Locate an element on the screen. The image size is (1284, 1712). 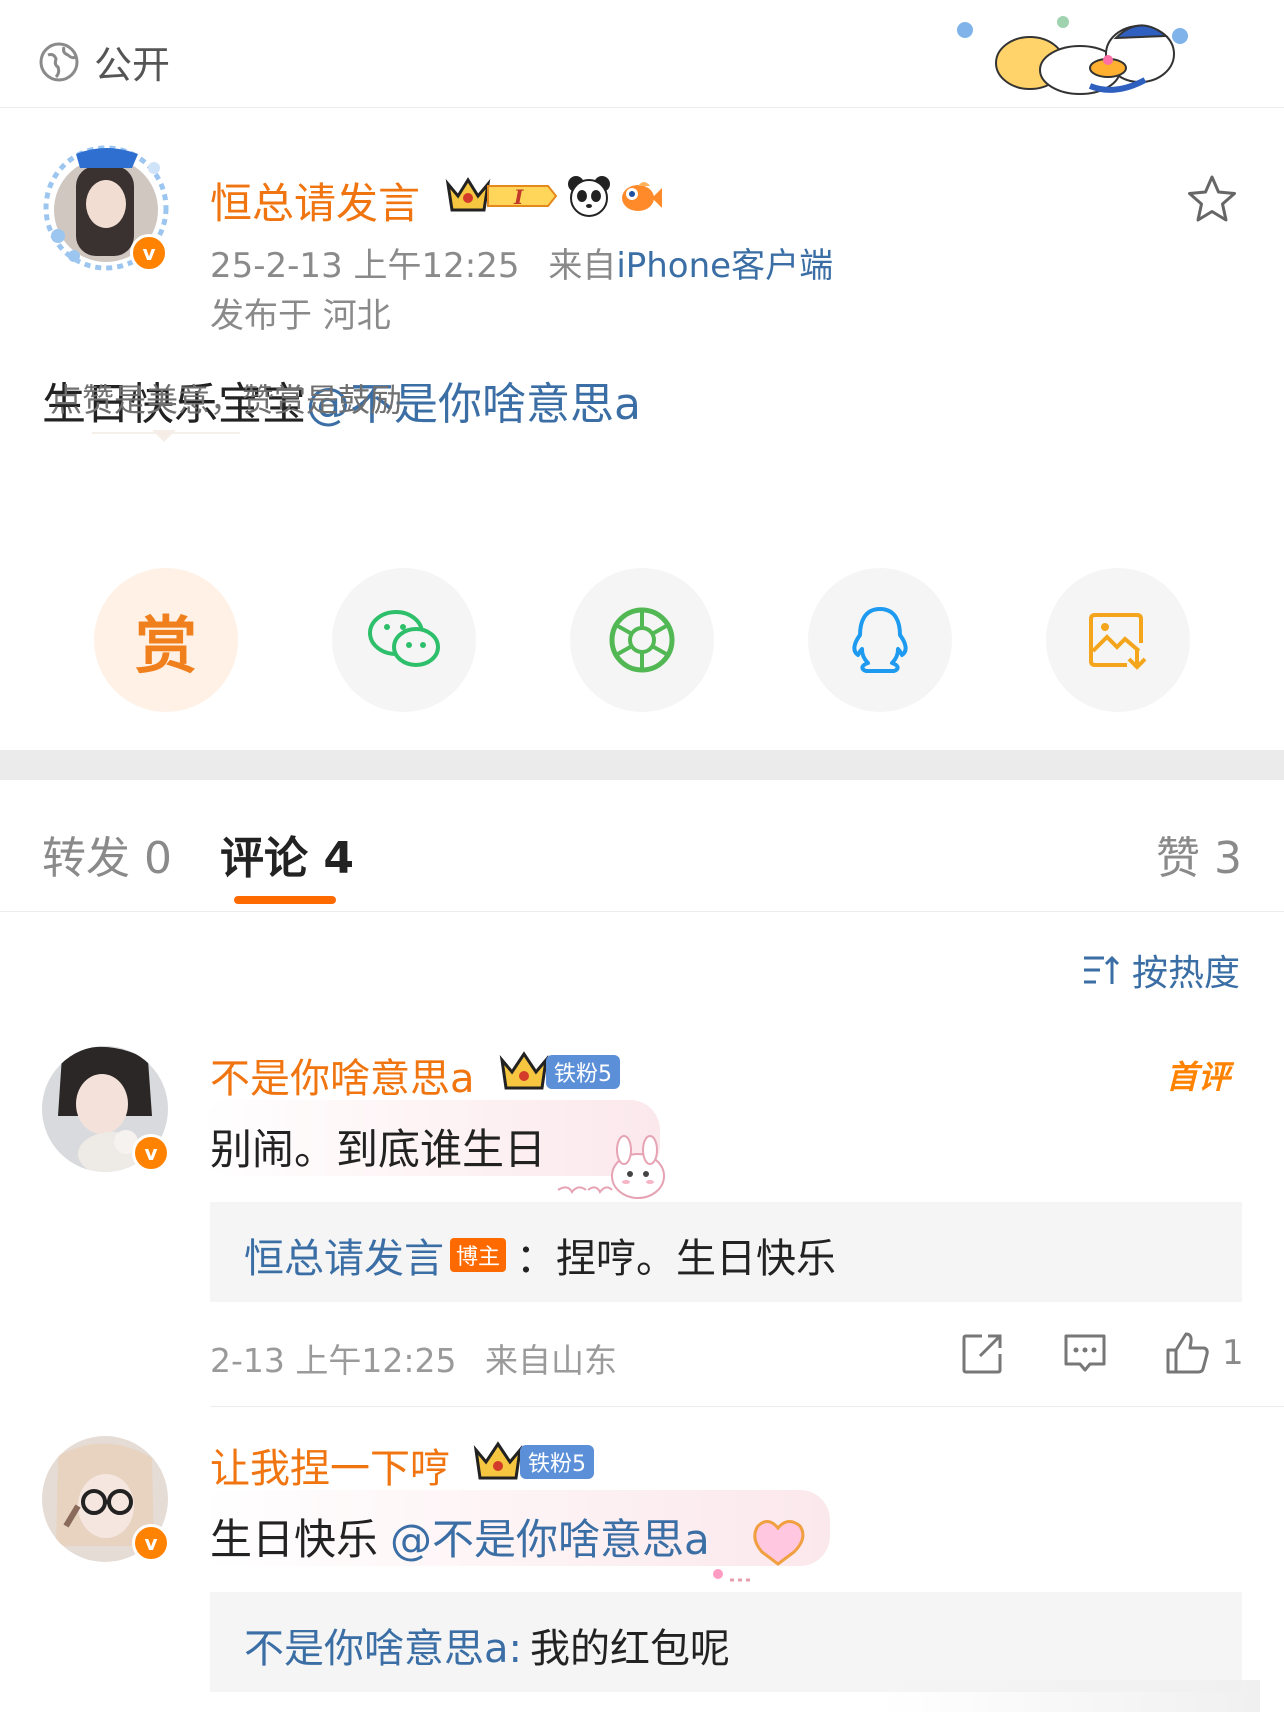
save-image-icon is located at coordinates (1118, 641).